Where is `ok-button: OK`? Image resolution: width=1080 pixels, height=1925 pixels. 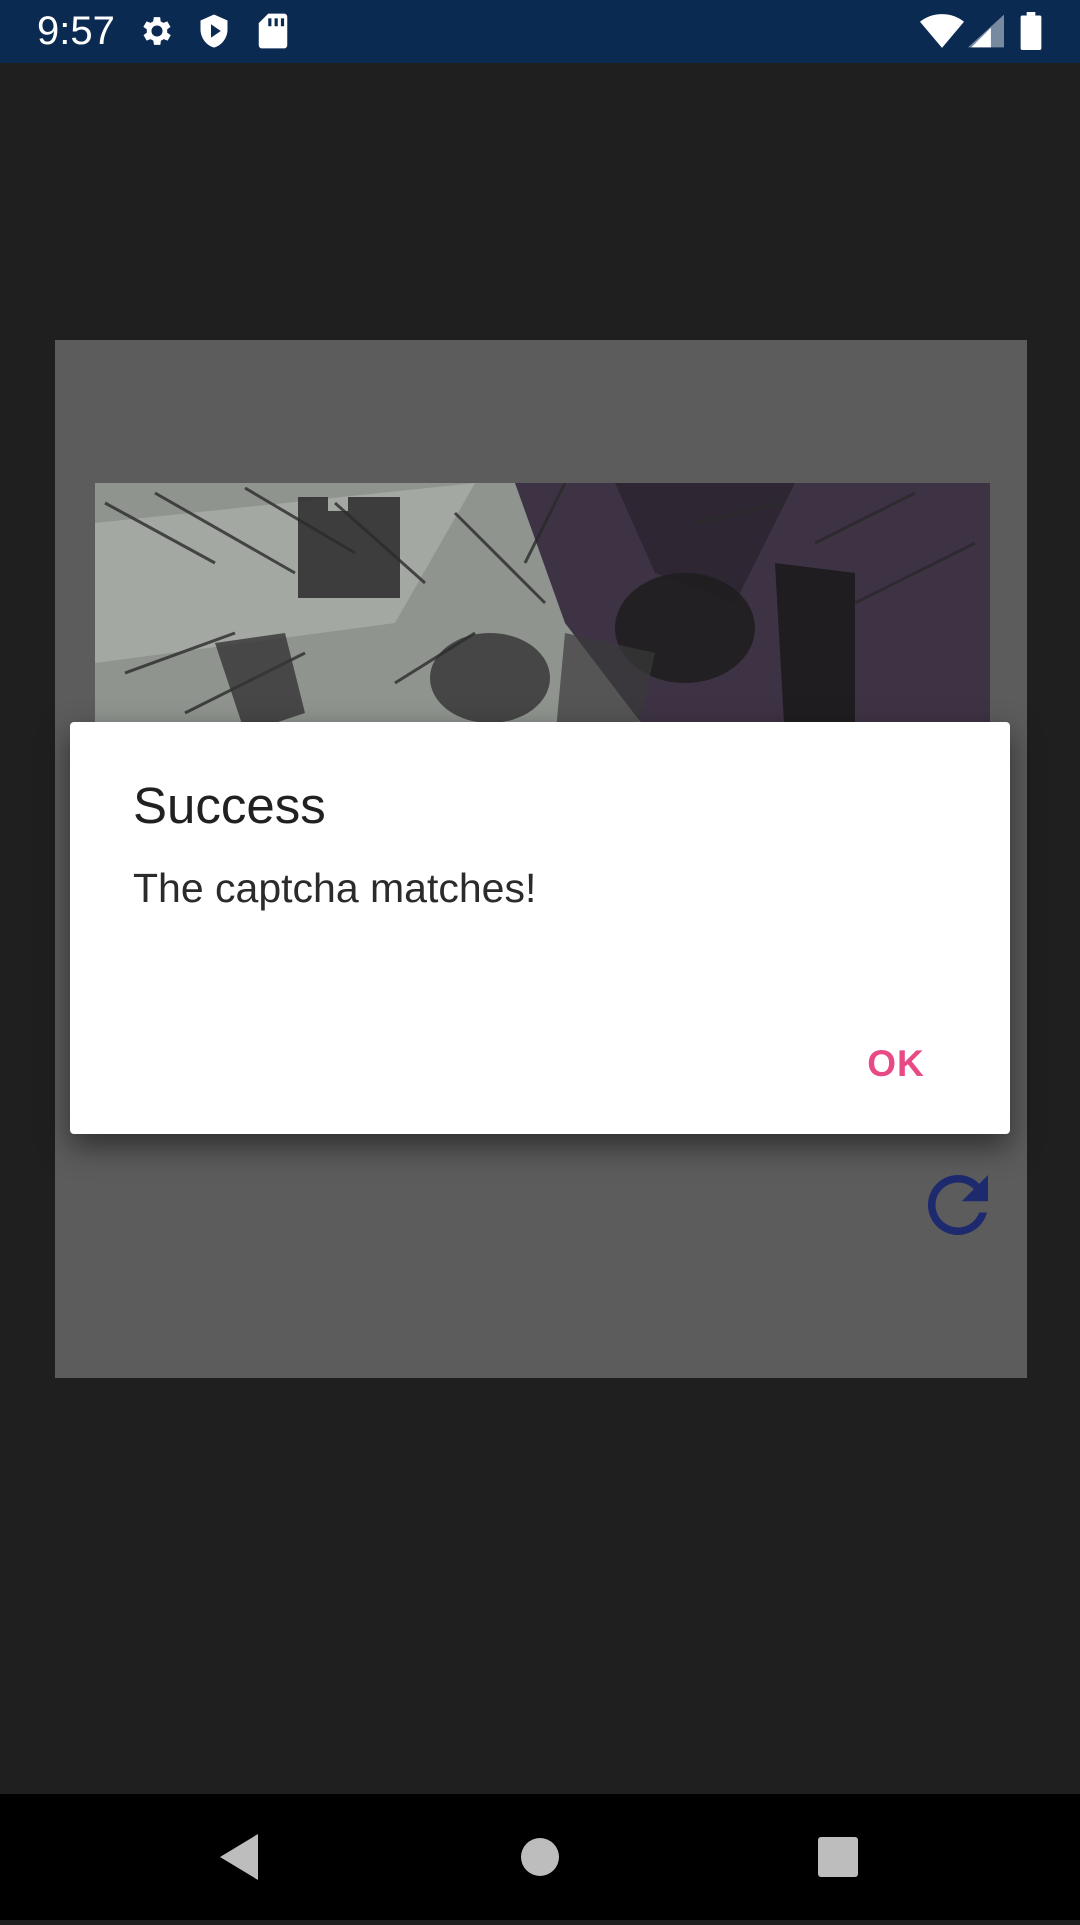 ok-button: OK is located at coordinates (896, 1064).